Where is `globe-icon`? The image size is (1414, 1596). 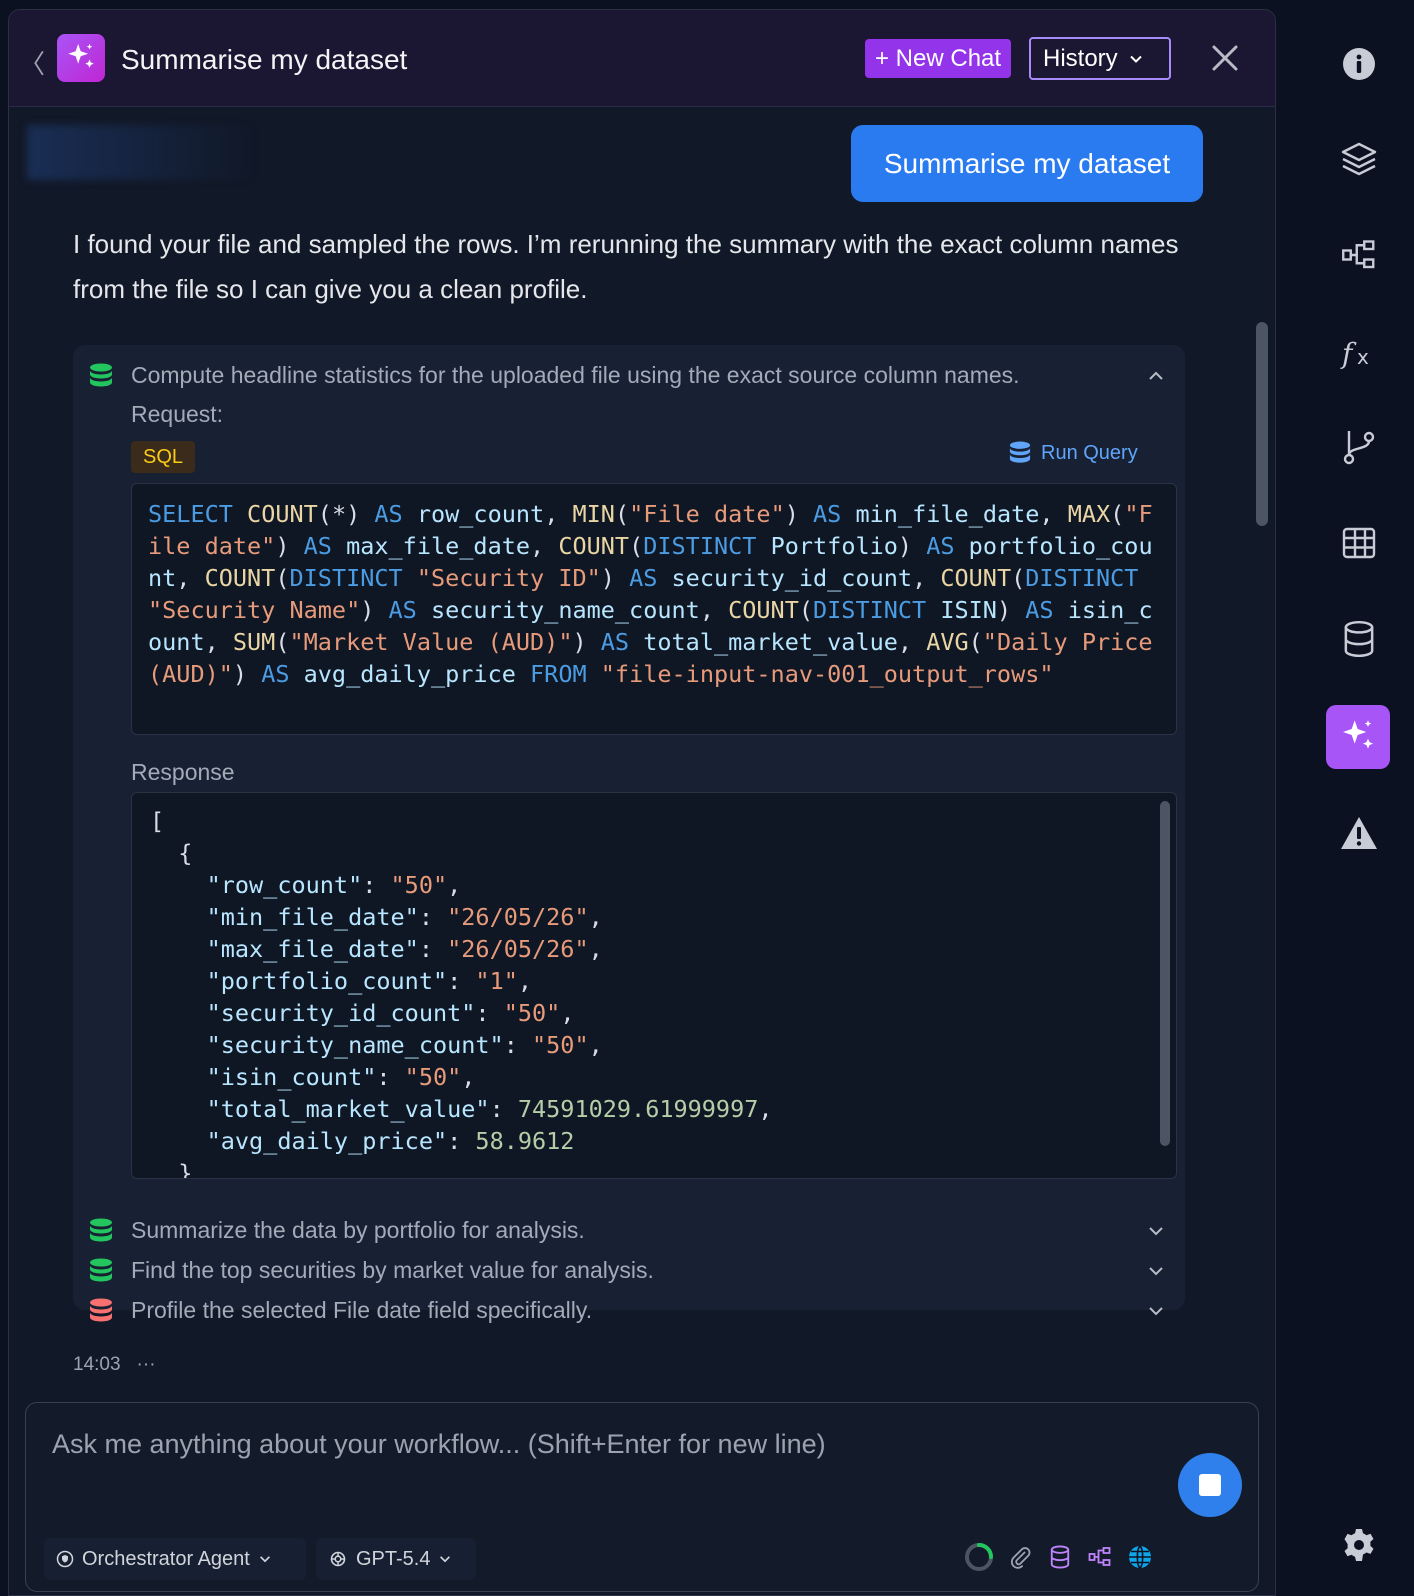 globe-icon is located at coordinates (1140, 1557).